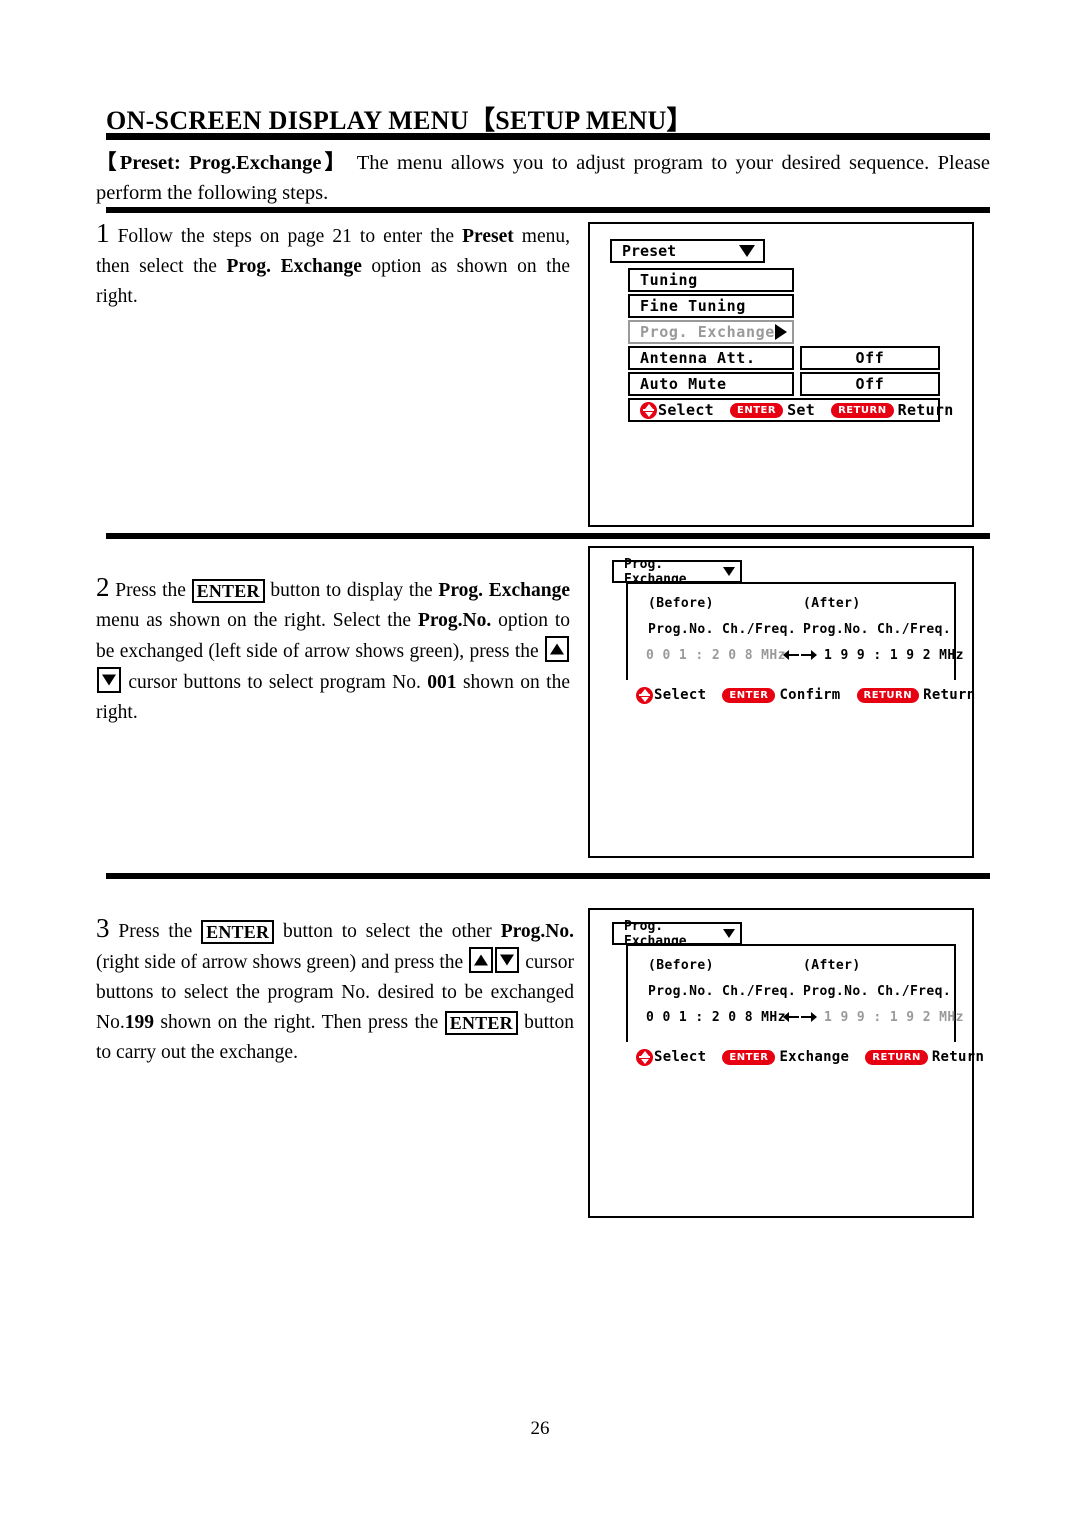 The image size is (1080, 1528). Describe the element at coordinates (537, 931) in the screenshot. I see `step-3-bold-prog-no: Prog.No.` at that location.